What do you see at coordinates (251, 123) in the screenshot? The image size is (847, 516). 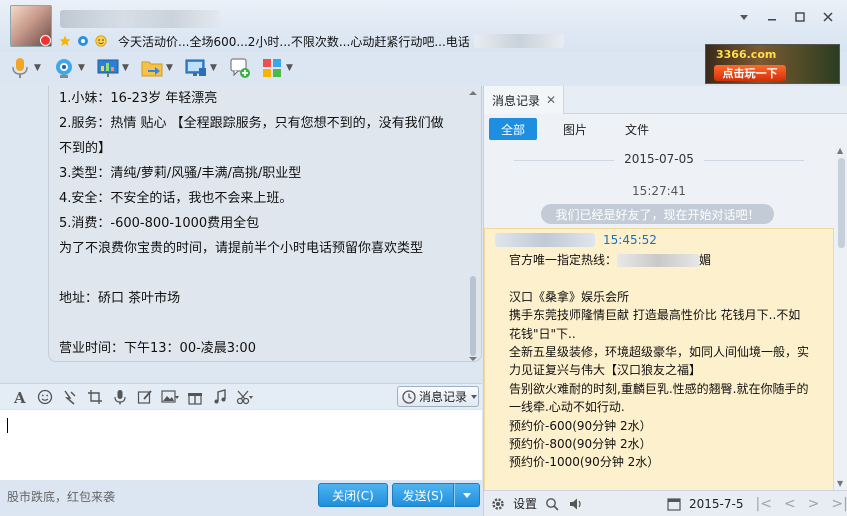 I see `message-line: 2.服务：热情 贴心 【全程跟踪服务，只有您想不到的，没有我们做` at bounding box center [251, 123].